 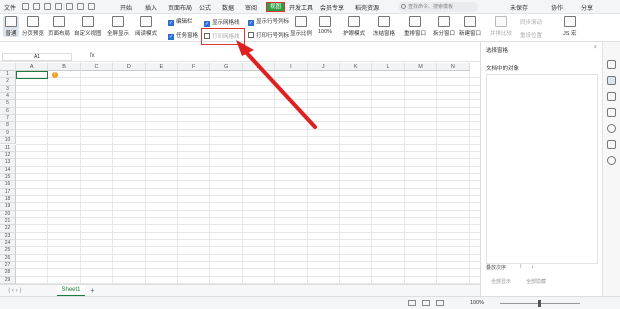 What do you see at coordinates (25, 6) in the screenshot?
I see `save-icon` at bounding box center [25, 6].